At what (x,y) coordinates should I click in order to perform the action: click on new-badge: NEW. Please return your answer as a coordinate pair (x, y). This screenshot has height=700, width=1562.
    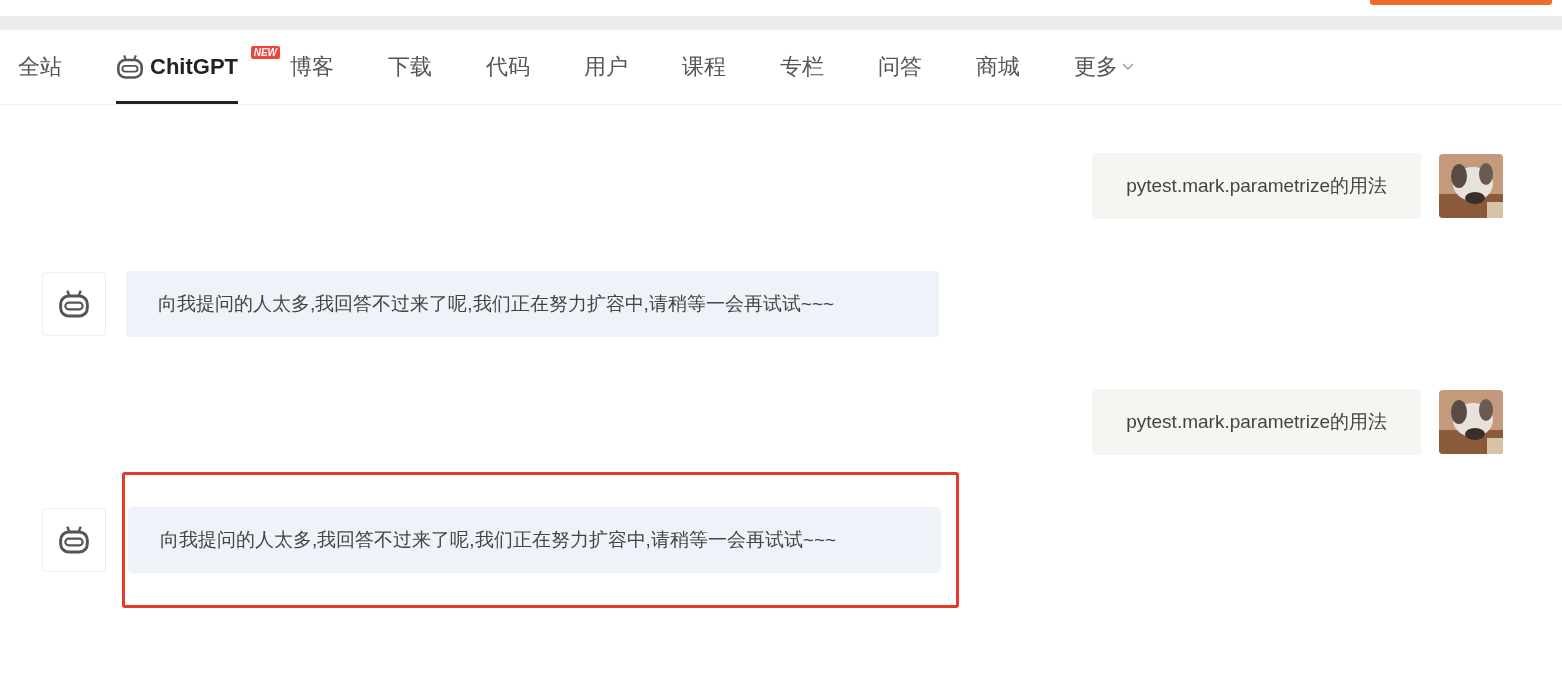
    Looking at the image, I should click on (265, 52).